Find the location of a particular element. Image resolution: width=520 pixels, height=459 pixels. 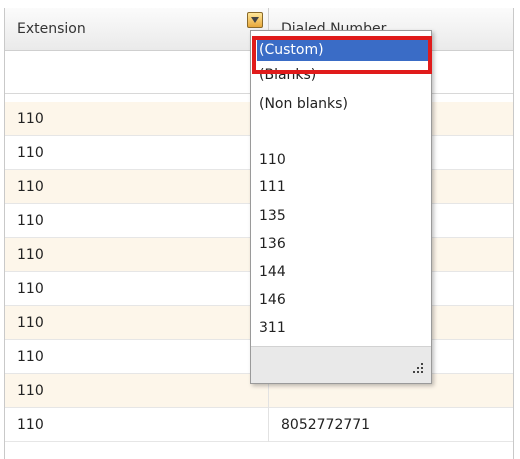

filter-option: 110 is located at coordinates (343, 160).